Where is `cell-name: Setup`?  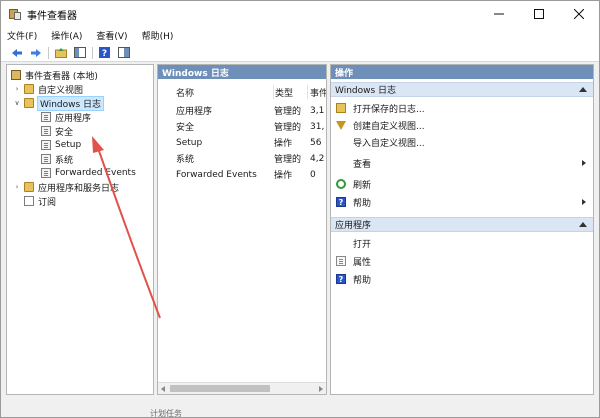 cell-name: Setup is located at coordinates (189, 142).